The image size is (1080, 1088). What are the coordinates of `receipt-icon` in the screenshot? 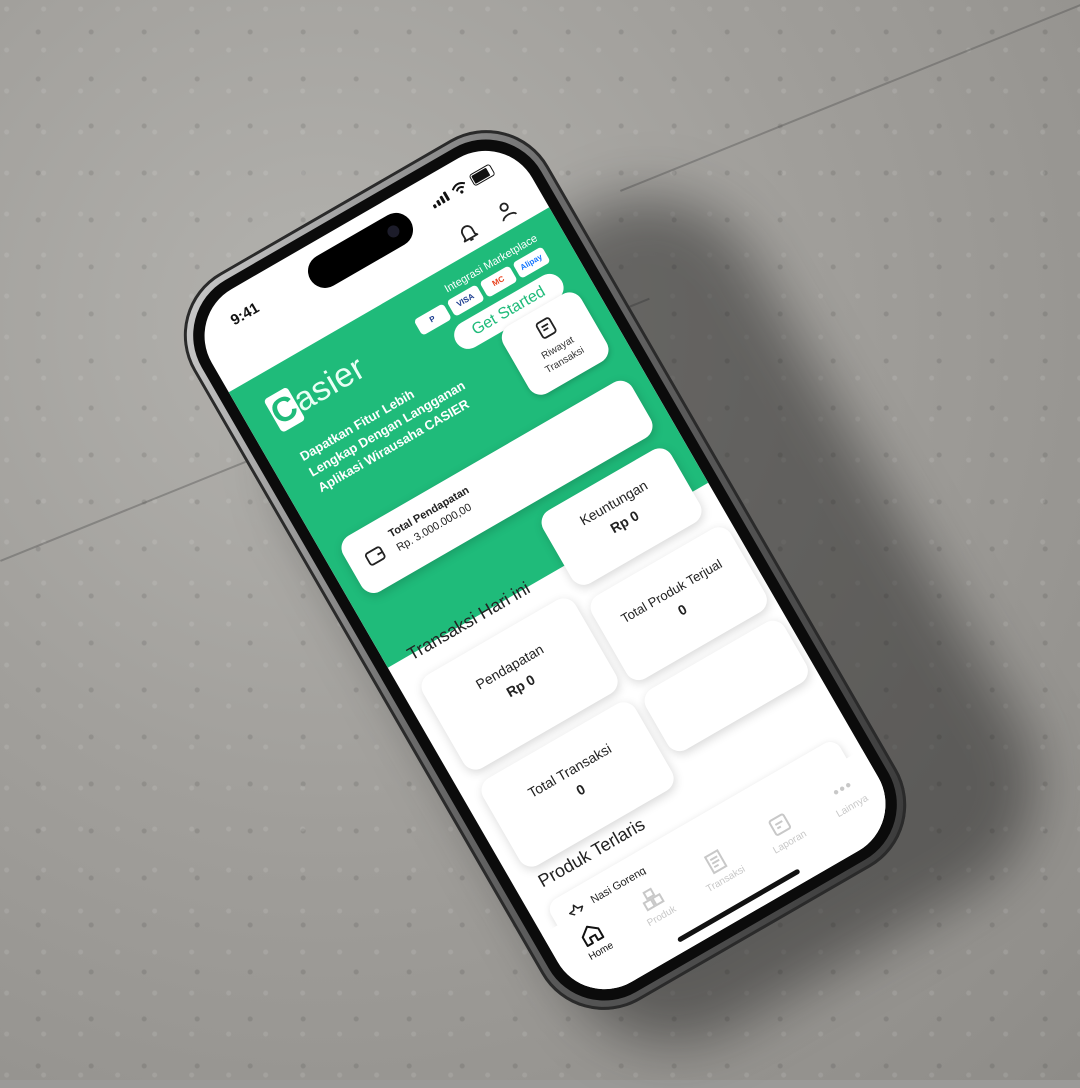 It's located at (546, 328).